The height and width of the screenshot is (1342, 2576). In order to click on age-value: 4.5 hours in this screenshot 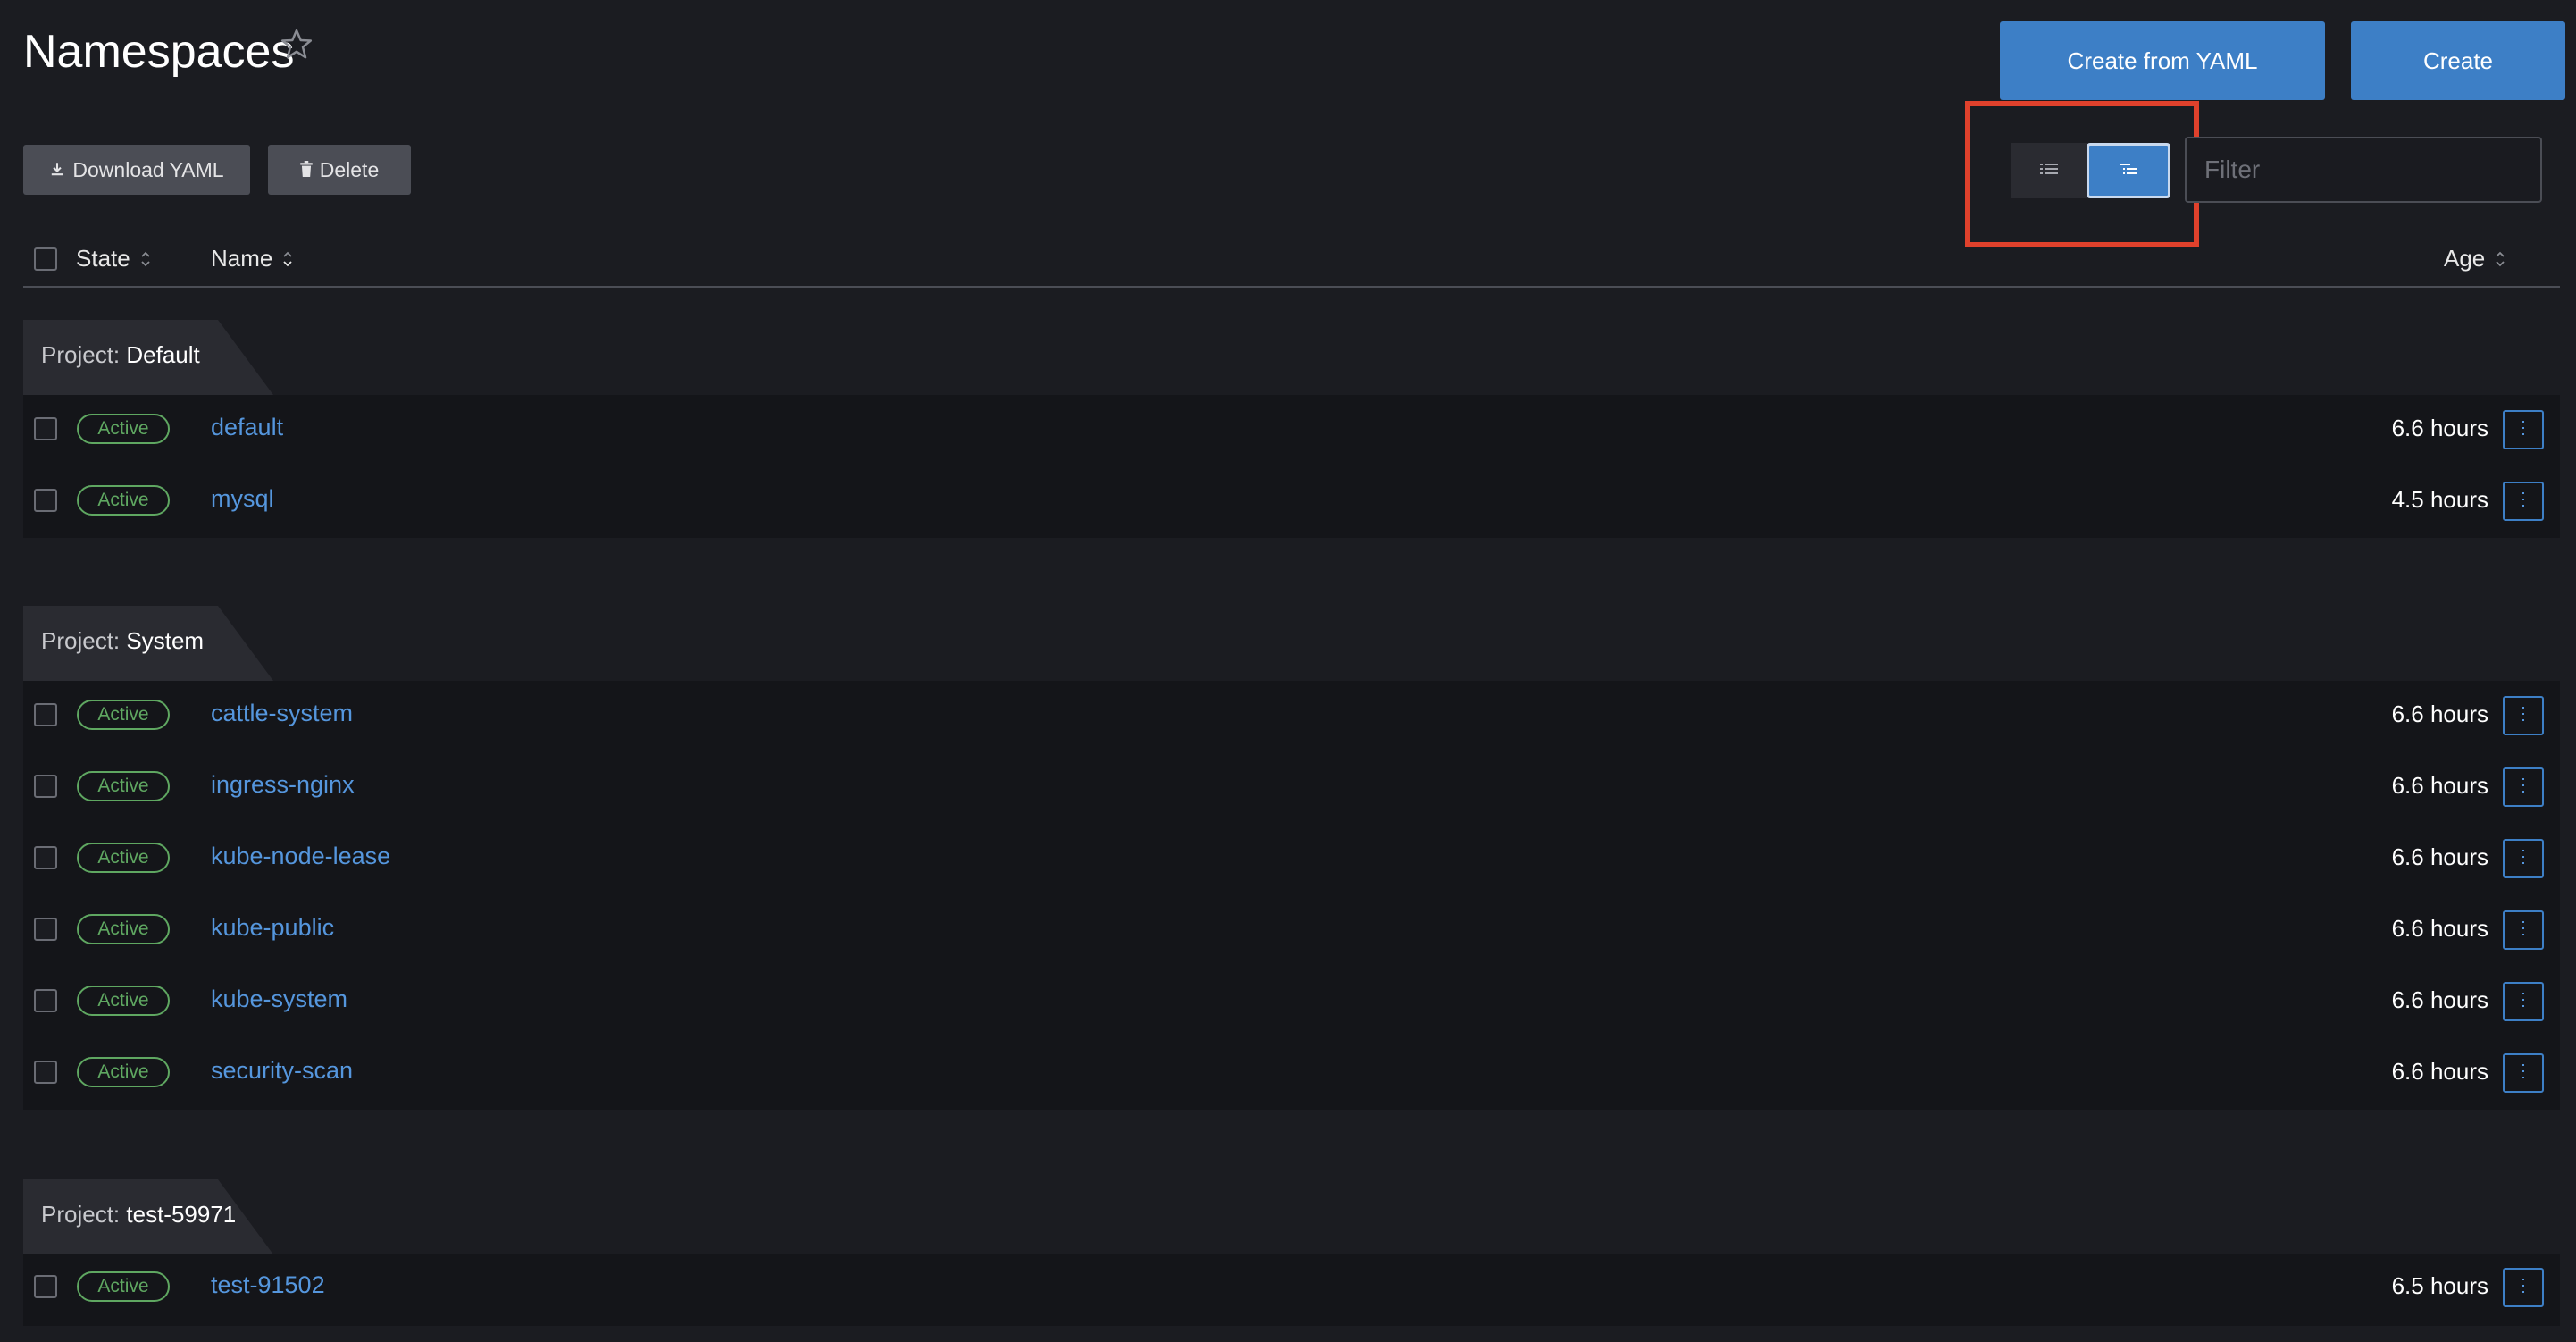, I will do `click(2439, 499)`.